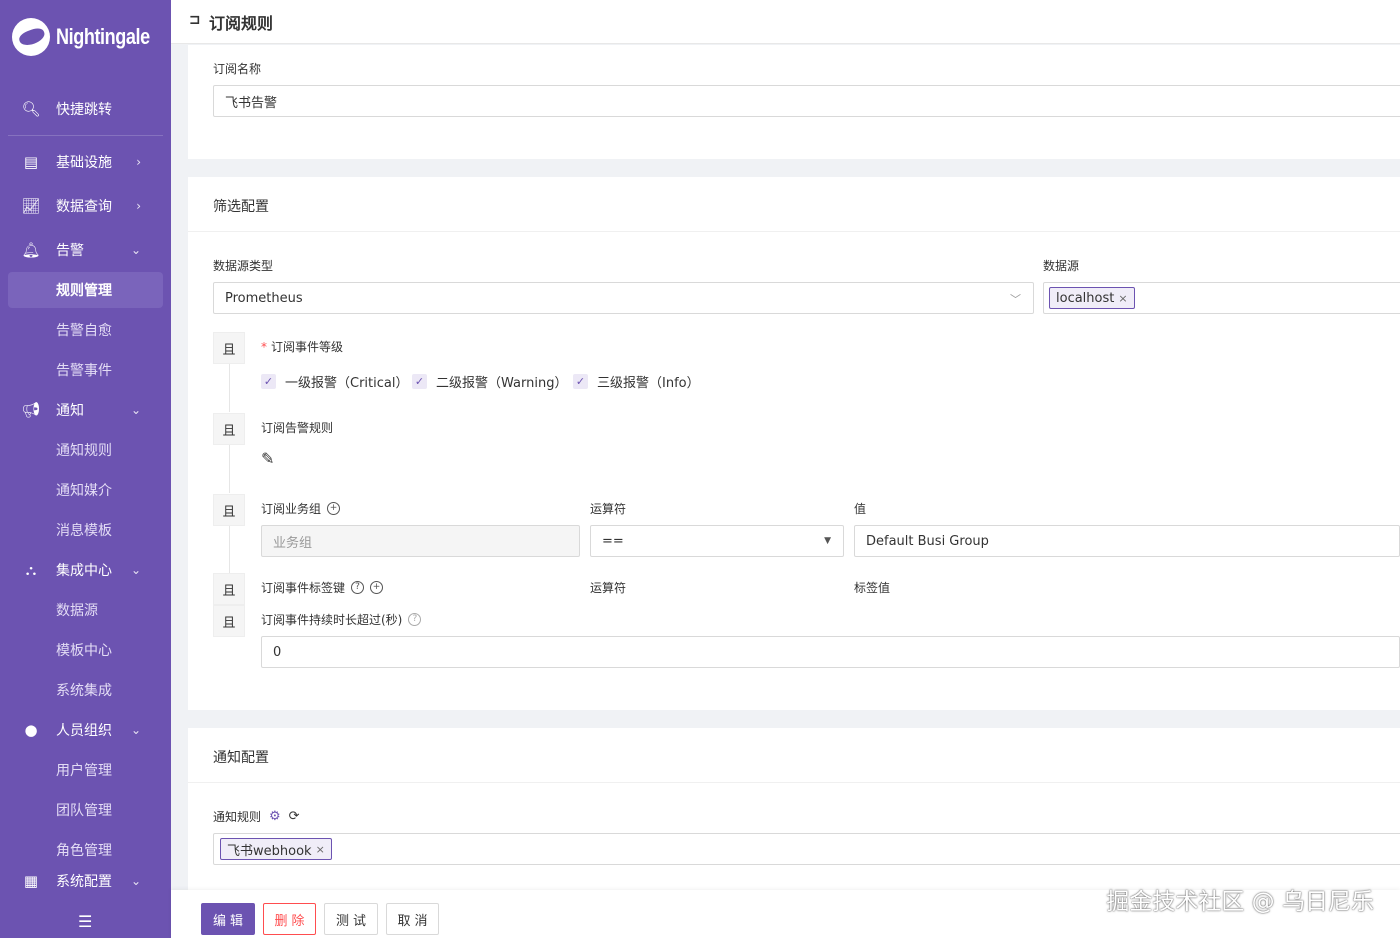 Image resolution: width=1400 pixels, height=938 pixels. Describe the element at coordinates (31, 206) in the screenshot. I see `chart-icon: 📈︎` at that location.